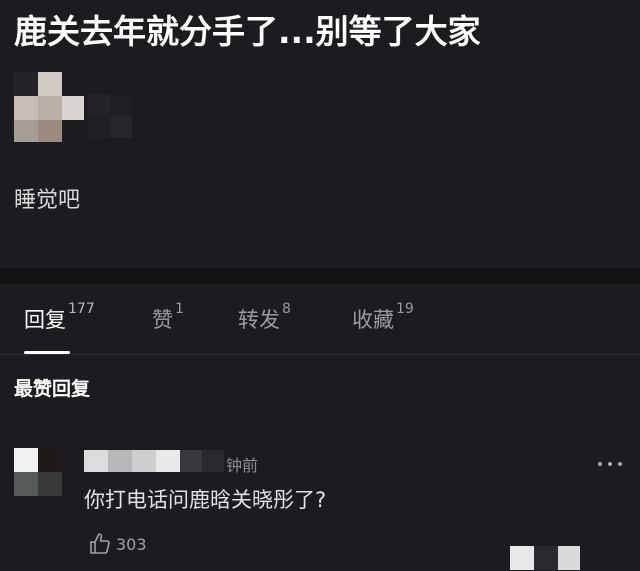 The height and width of the screenshot is (571, 640). What do you see at coordinates (100, 543) in the screenshot?
I see `thumbs-up-icon` at bounding box center [100, 543].